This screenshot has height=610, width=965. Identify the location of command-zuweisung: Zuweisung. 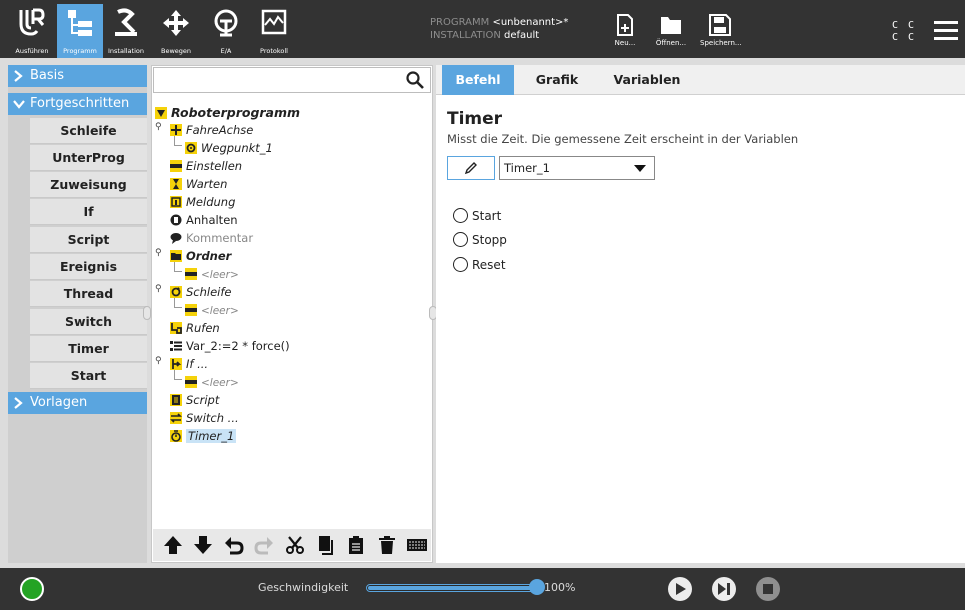
(88, 185).